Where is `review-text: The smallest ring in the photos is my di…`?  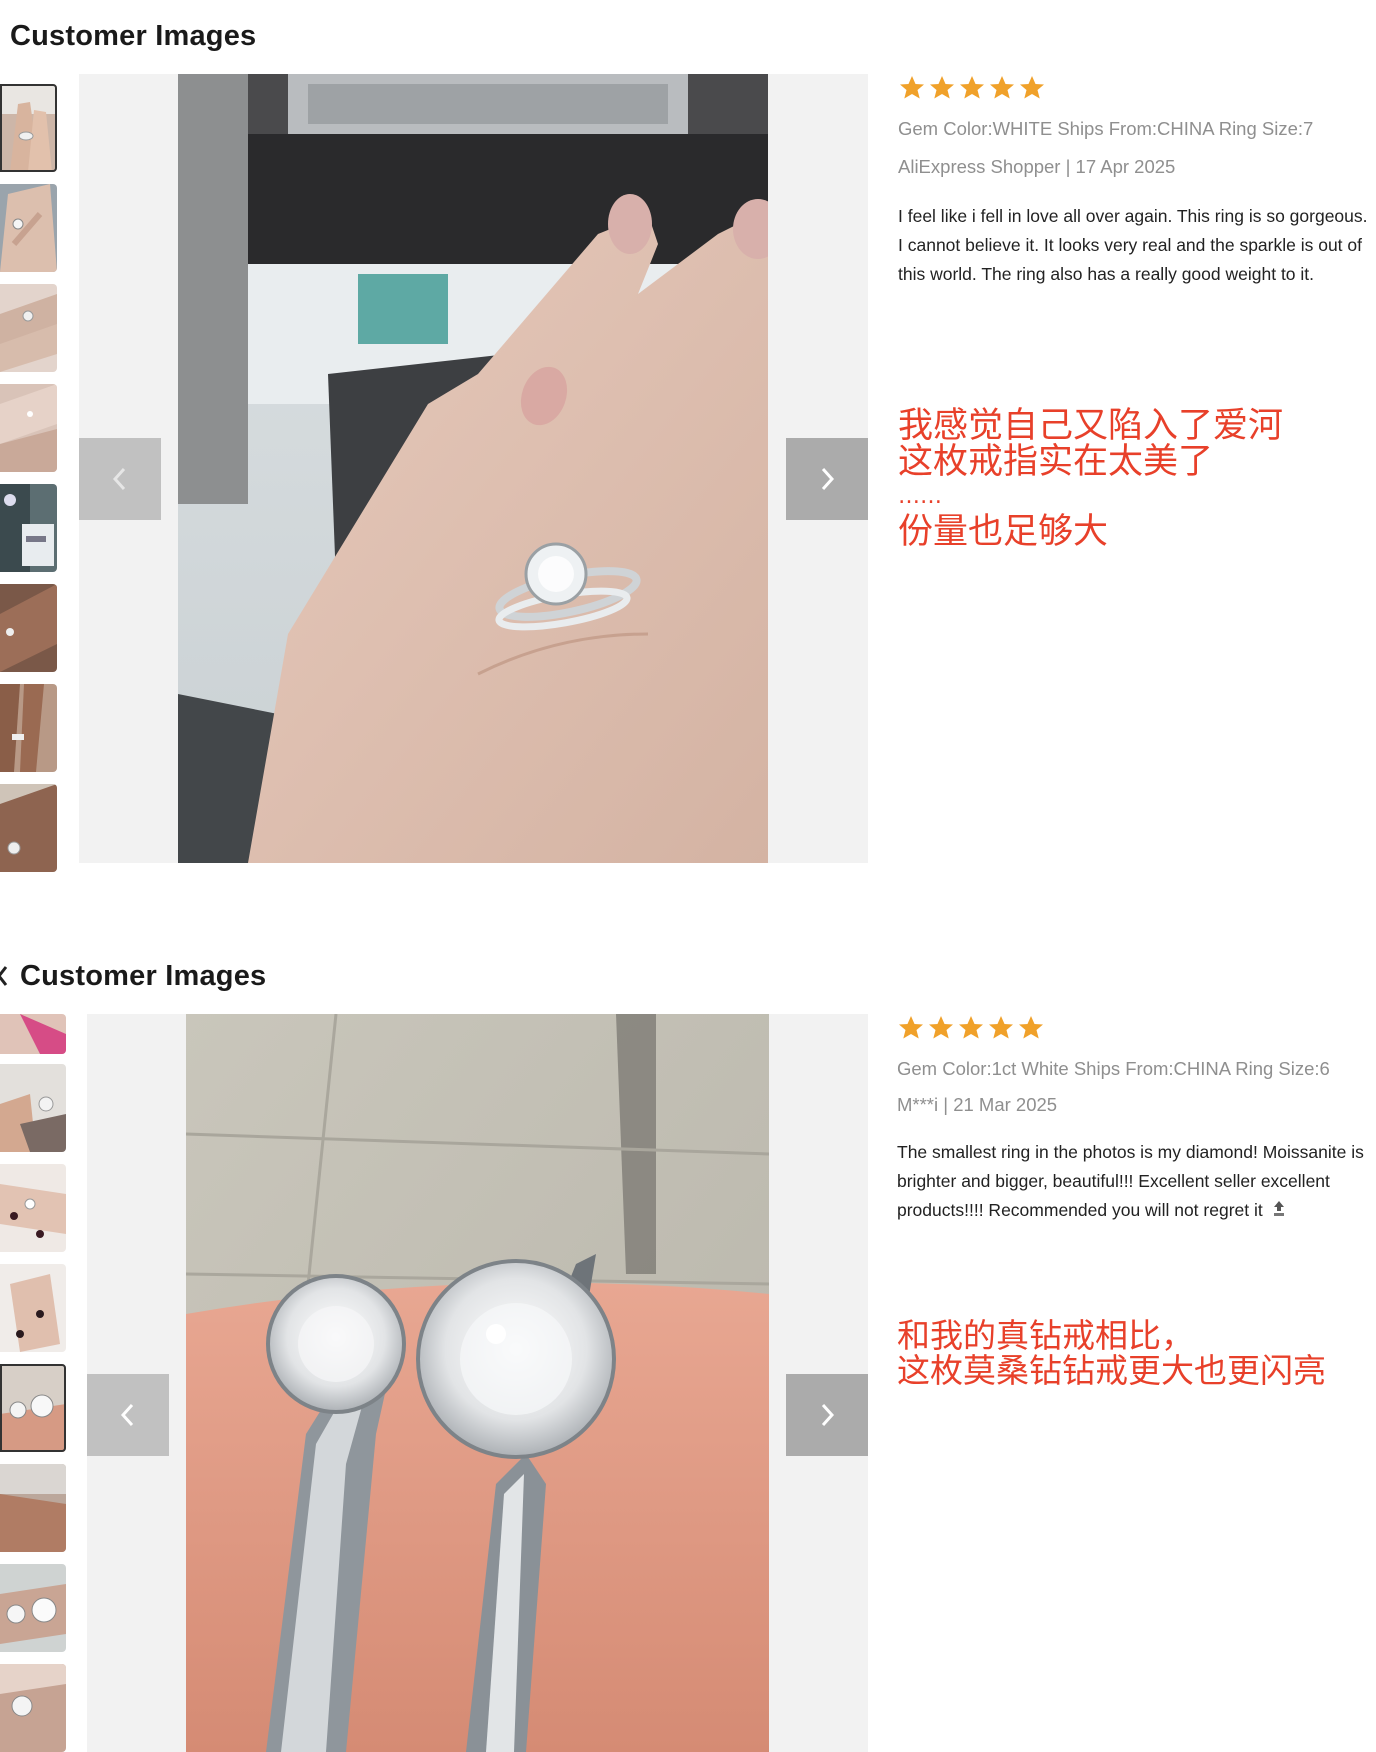 review-text: The smallest ring in the photos is my di… is located at coordinates (1130, 1181).